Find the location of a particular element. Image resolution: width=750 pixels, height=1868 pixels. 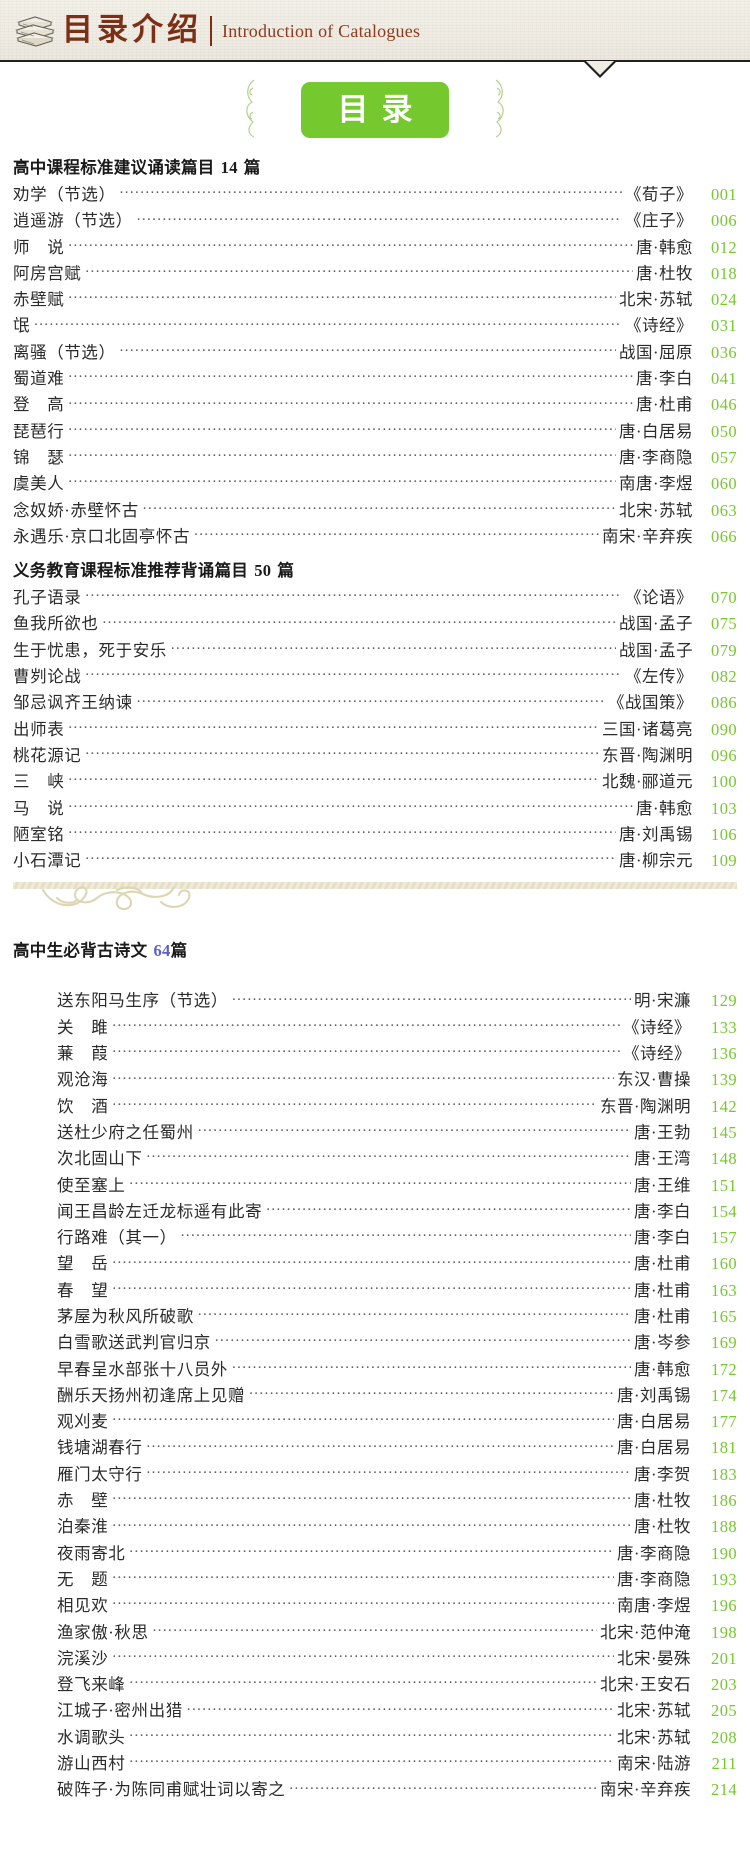

section-3-count: 64 is located at coordinates (162, 951).